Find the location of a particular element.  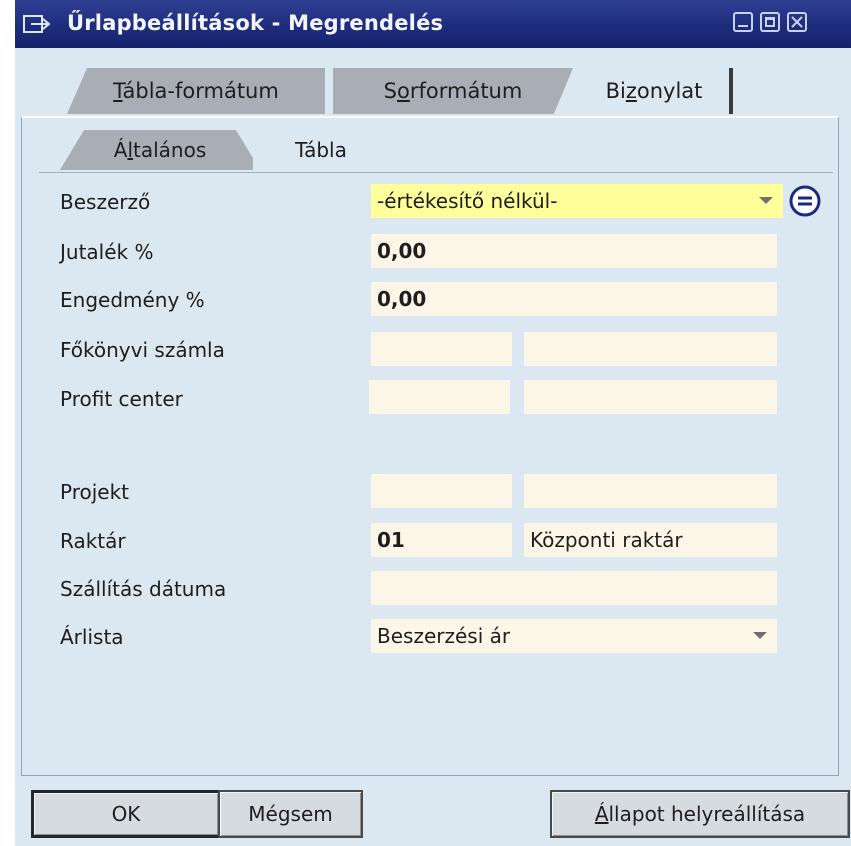

restore-state-label: Állapot helyreállítása is located at coordinates (700, 814).